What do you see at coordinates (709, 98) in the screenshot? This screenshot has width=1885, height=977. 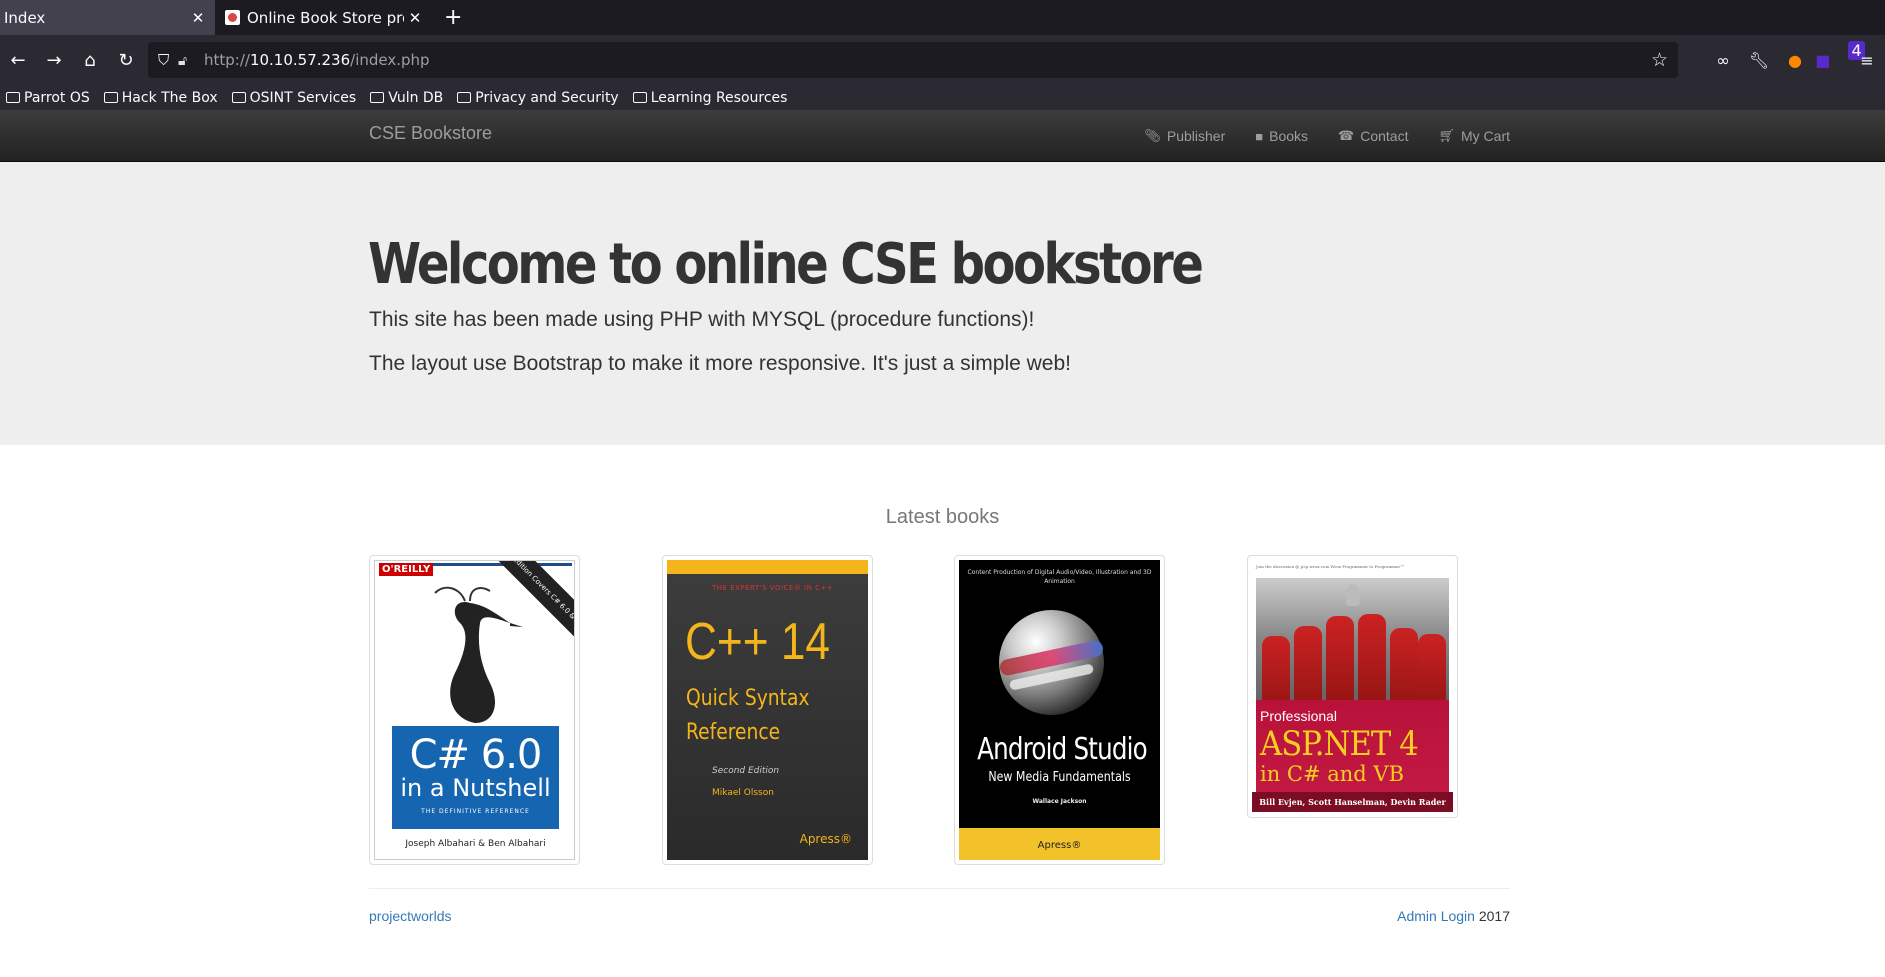 I see `bookmark-learning-resources: Learning Resources` at bounding box center [709, 98].